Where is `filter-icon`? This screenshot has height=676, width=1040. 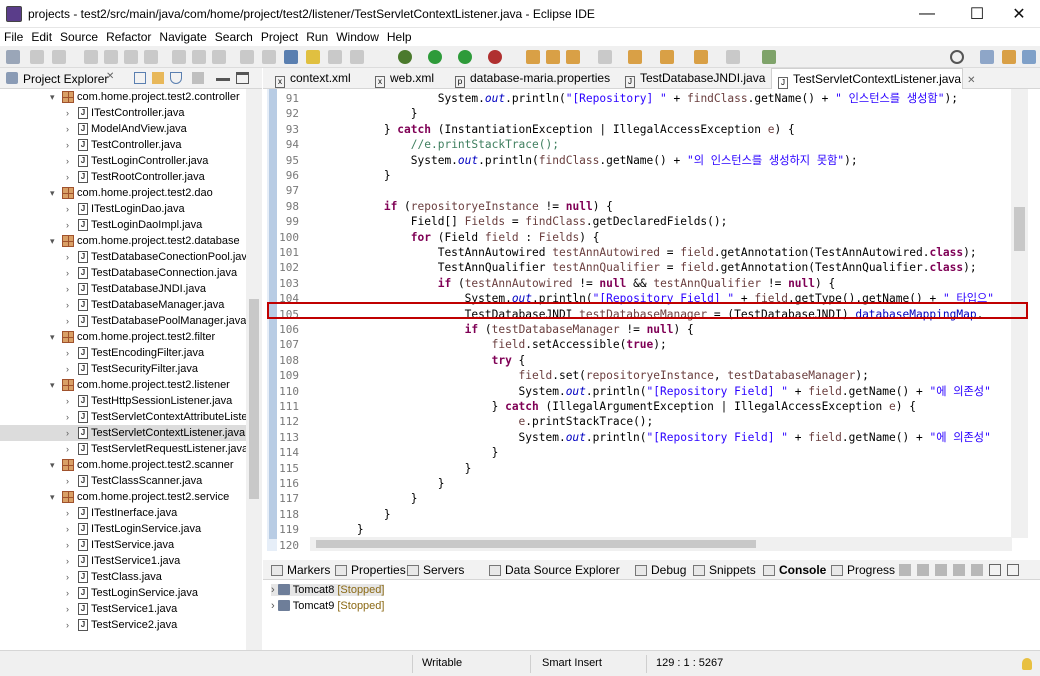 filter-icon is located at coordinates (176, 78).